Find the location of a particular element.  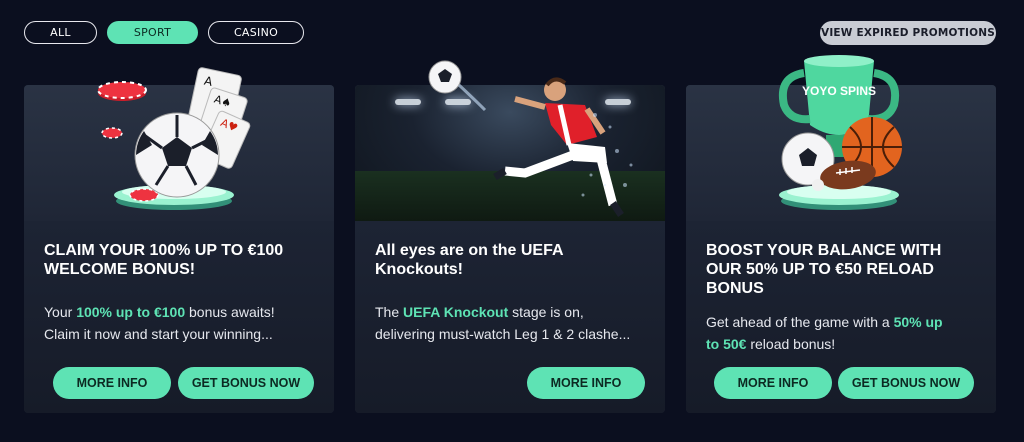

filter-sport-button: SPORT is located at coordinates (152, 32).